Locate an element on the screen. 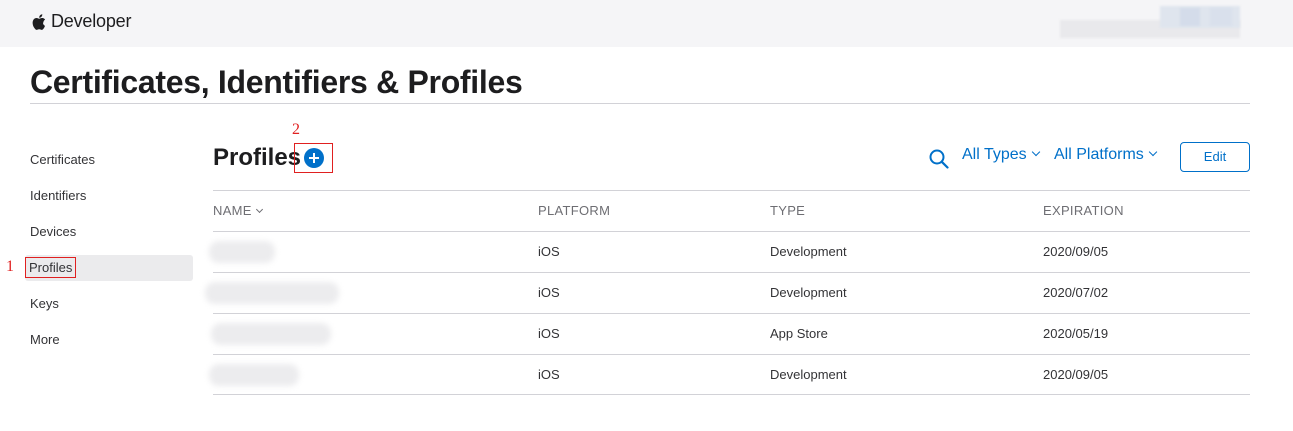  account-menu-redacted is located at coordinates (1150, 23).